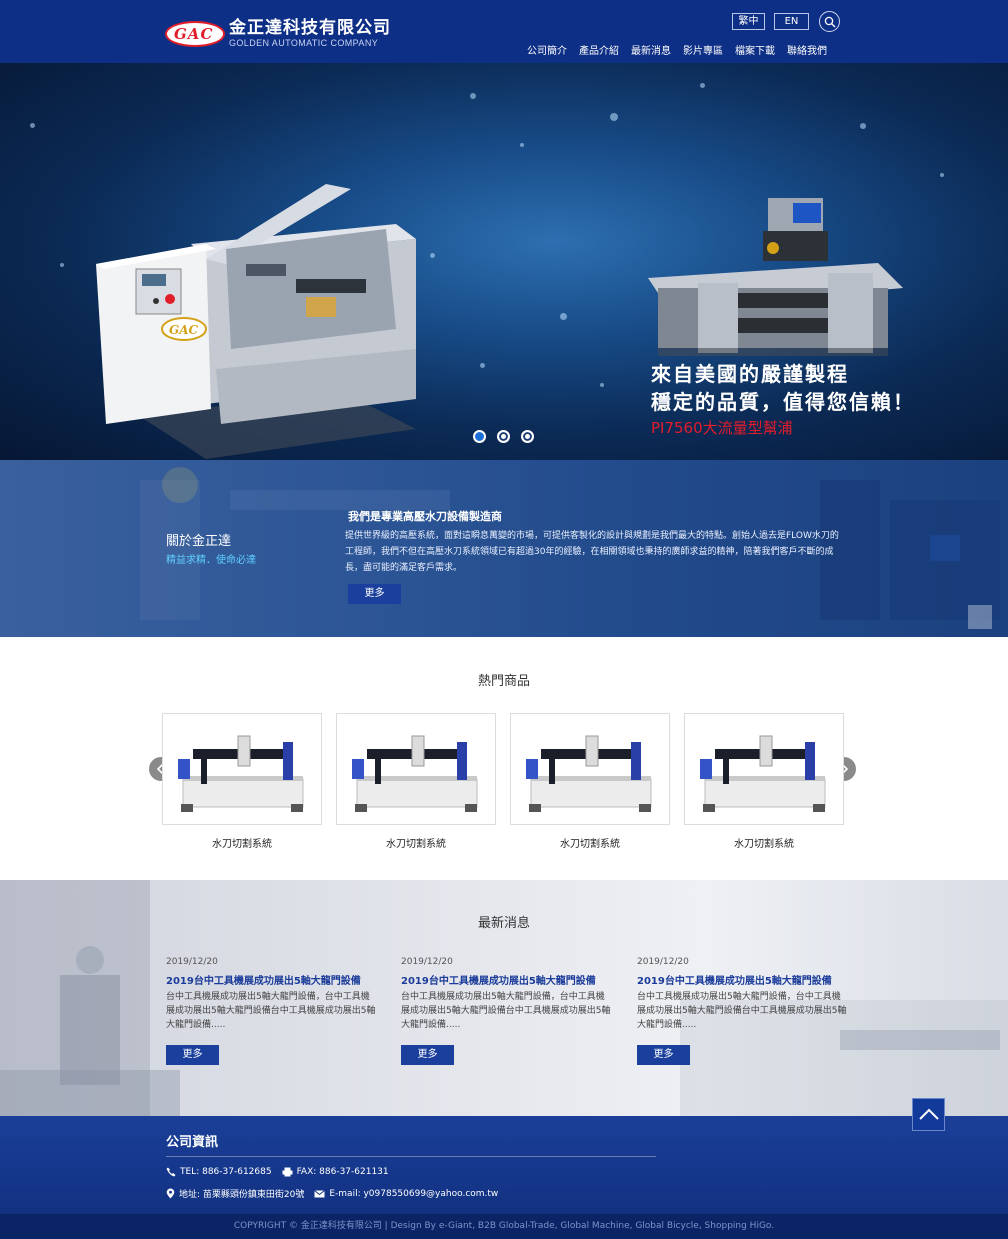  I want to click on company-name-cn: 金正達科技有限公司, so click(310, 28).